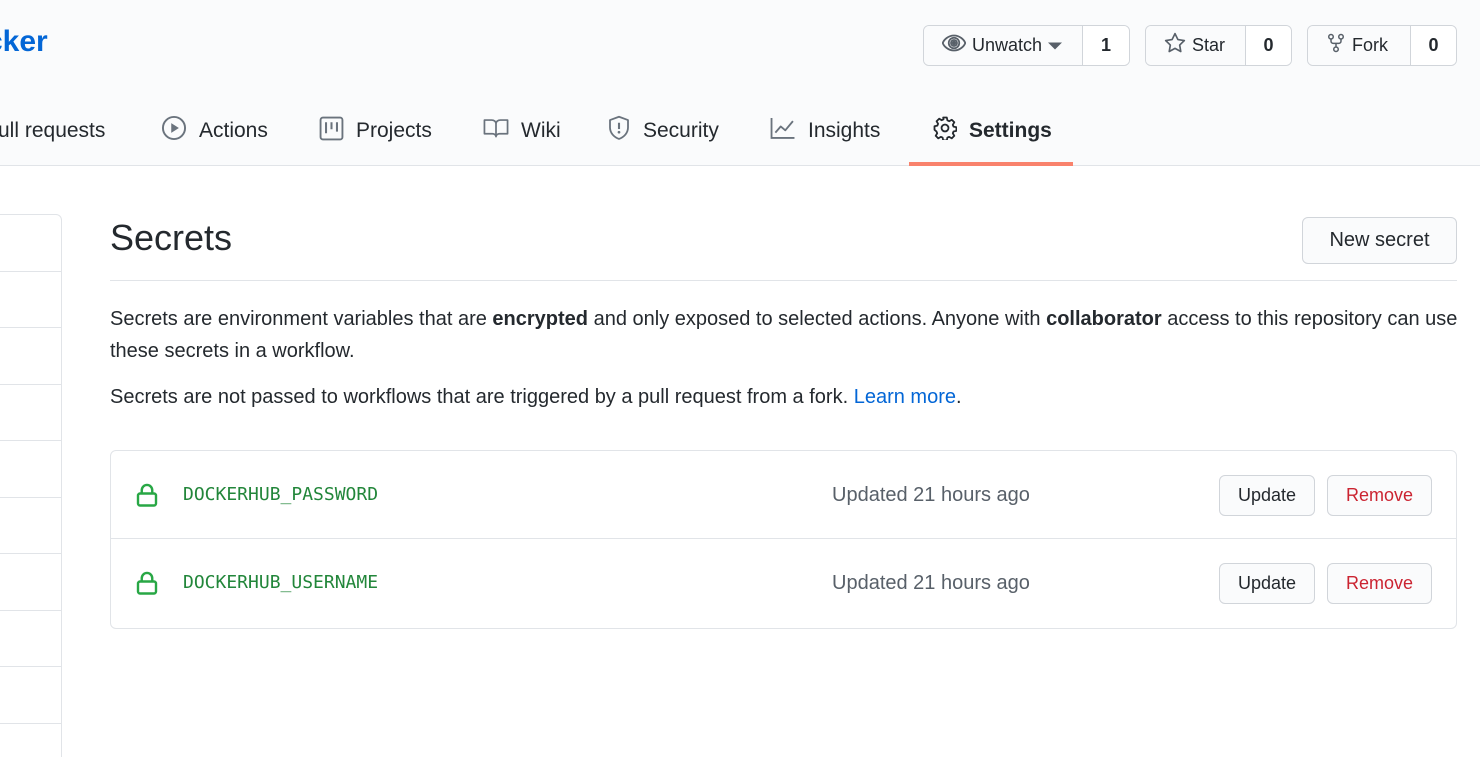 Image resolution: width=1480 pixels, height=757 pixels. I want to click on unwatch-button: Unwatch, so click(1003, 45).